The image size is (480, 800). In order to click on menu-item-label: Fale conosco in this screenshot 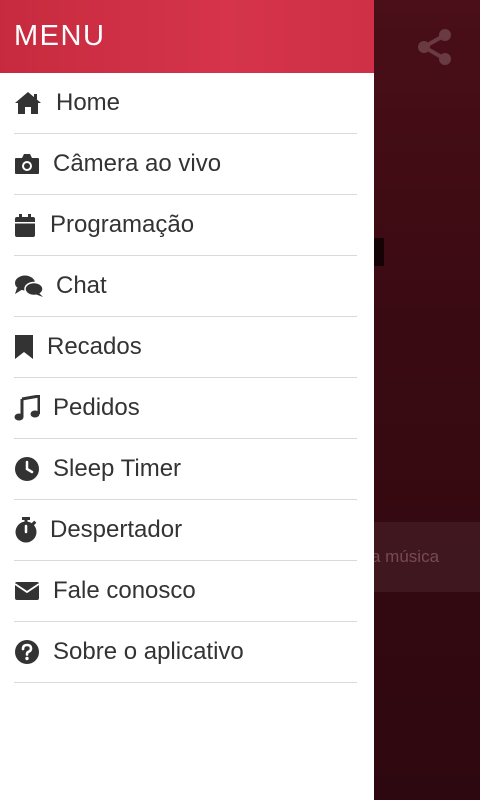, I will do `click(124, 590)`.